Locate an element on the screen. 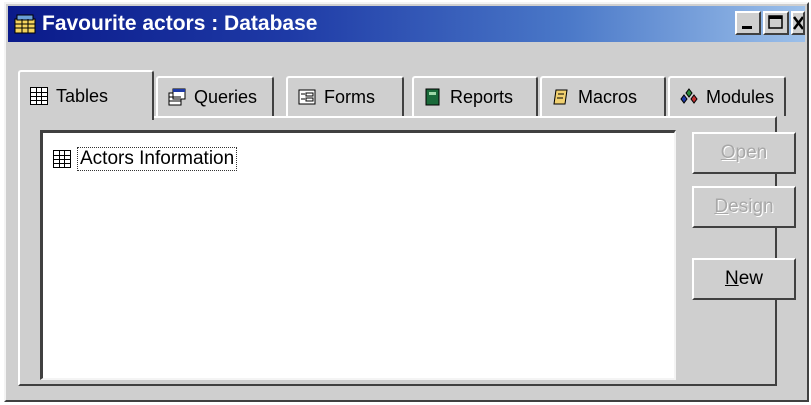  new-button: New is located at coordinates (744, 279).